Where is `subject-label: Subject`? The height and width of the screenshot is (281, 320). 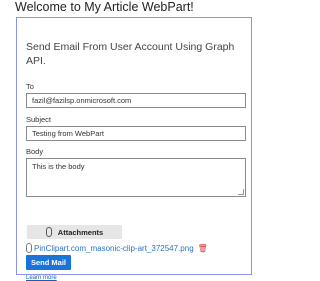
subject-label: Subject is located at coordinates (39, 119).